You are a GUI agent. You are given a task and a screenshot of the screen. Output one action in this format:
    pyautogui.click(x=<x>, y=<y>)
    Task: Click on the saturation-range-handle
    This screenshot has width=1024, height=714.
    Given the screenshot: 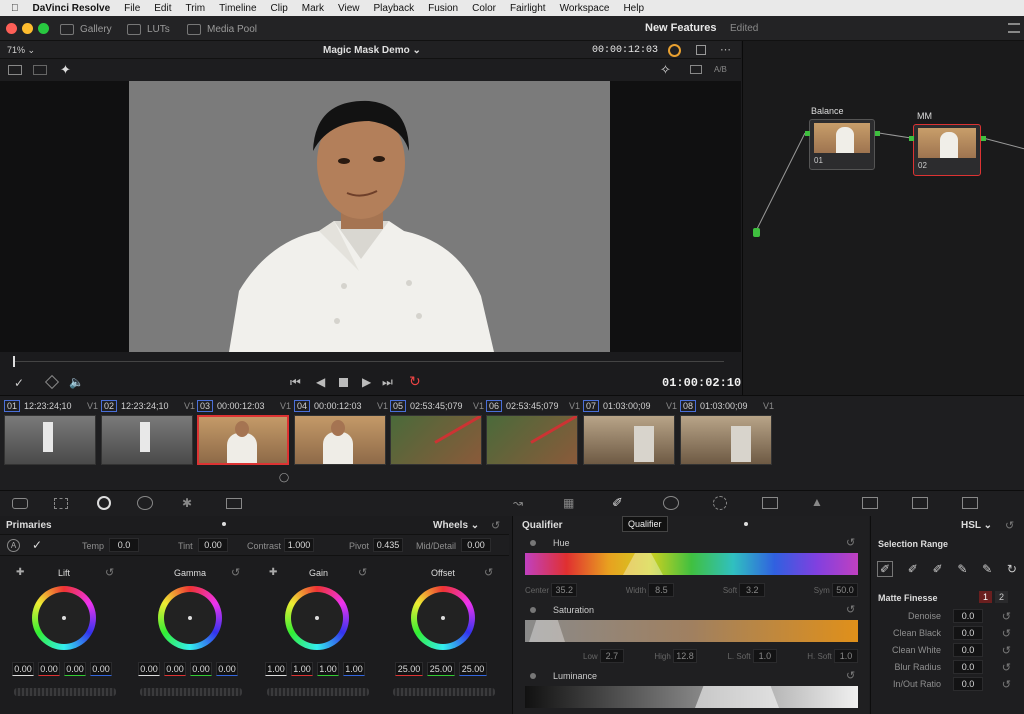 What is the action you would take?
    pyautogui.click(x=547, y=631)
    